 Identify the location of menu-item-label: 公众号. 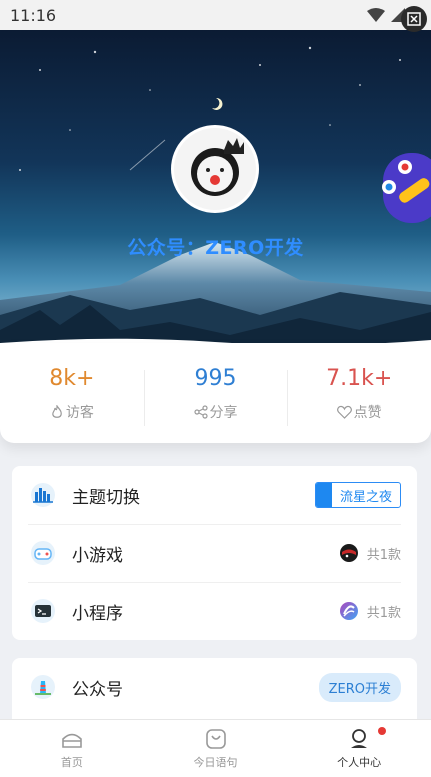
(97, 689).